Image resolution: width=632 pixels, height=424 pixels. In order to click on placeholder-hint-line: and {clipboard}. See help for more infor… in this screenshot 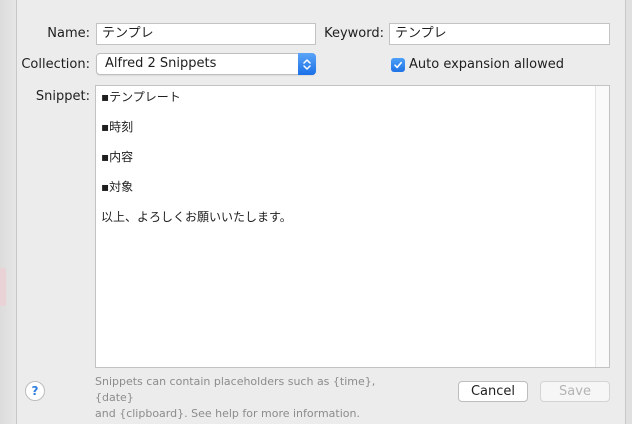, I will do `click(227, 413)`.